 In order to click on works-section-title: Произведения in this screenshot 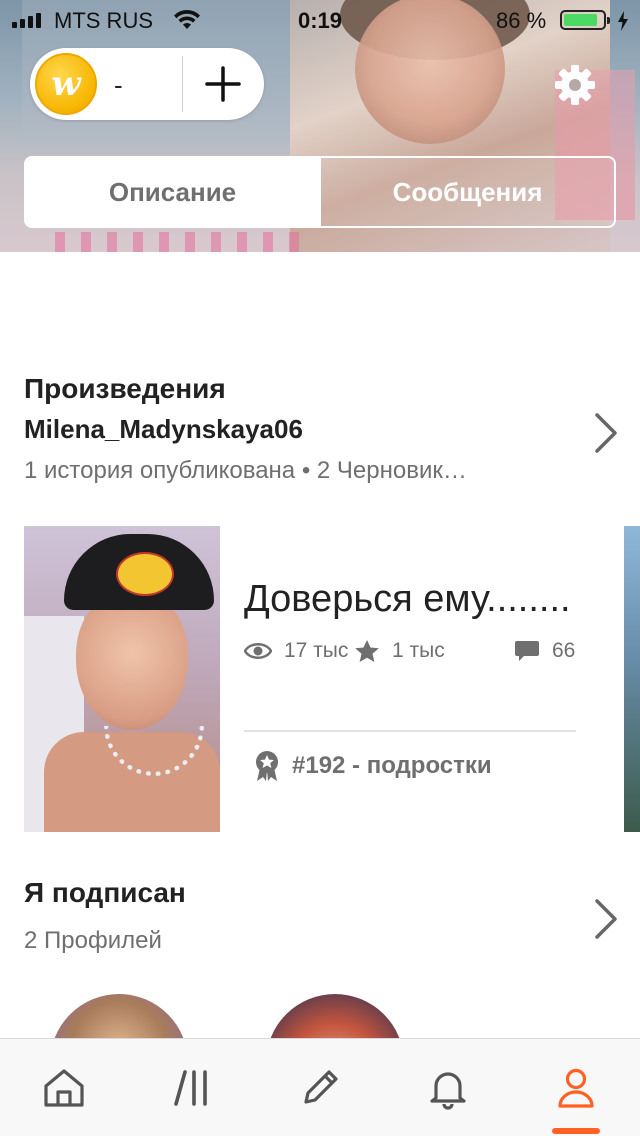, I will do `click(125, 388)`.